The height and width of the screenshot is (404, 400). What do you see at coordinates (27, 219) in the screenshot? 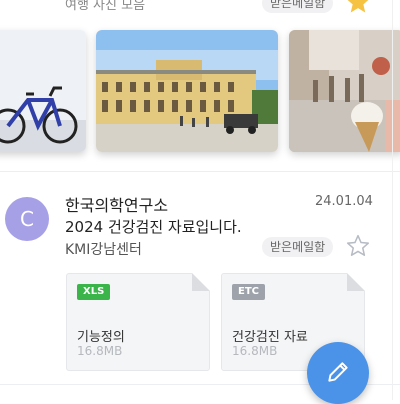
I see `avatar: C` at bounding box center [27, 219].